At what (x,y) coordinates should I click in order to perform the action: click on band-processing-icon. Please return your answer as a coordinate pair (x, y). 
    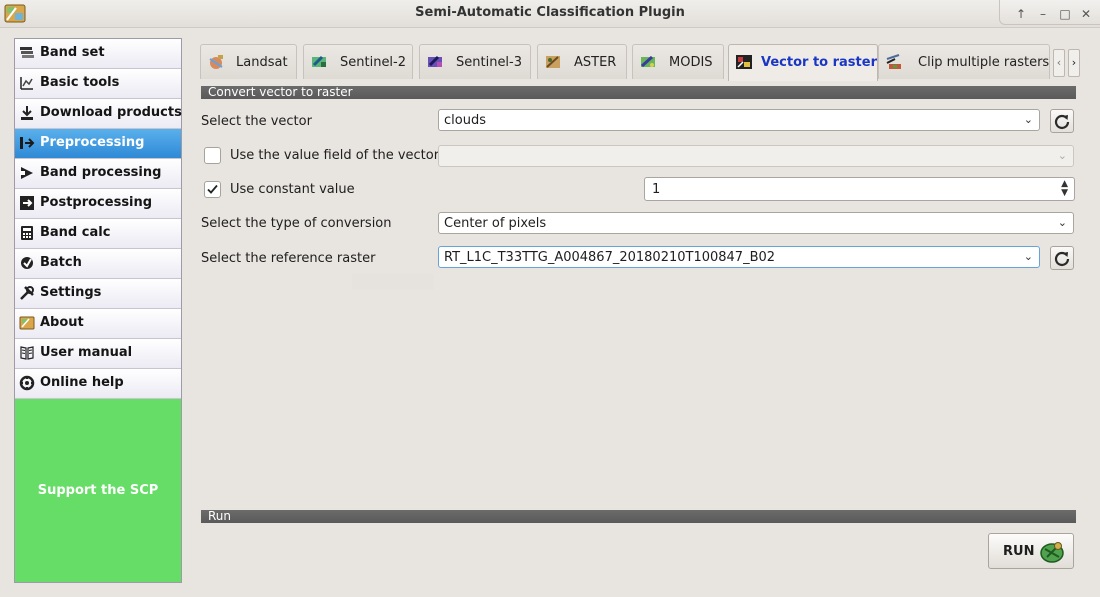
    Looking at the image, I should click on (26, 173).